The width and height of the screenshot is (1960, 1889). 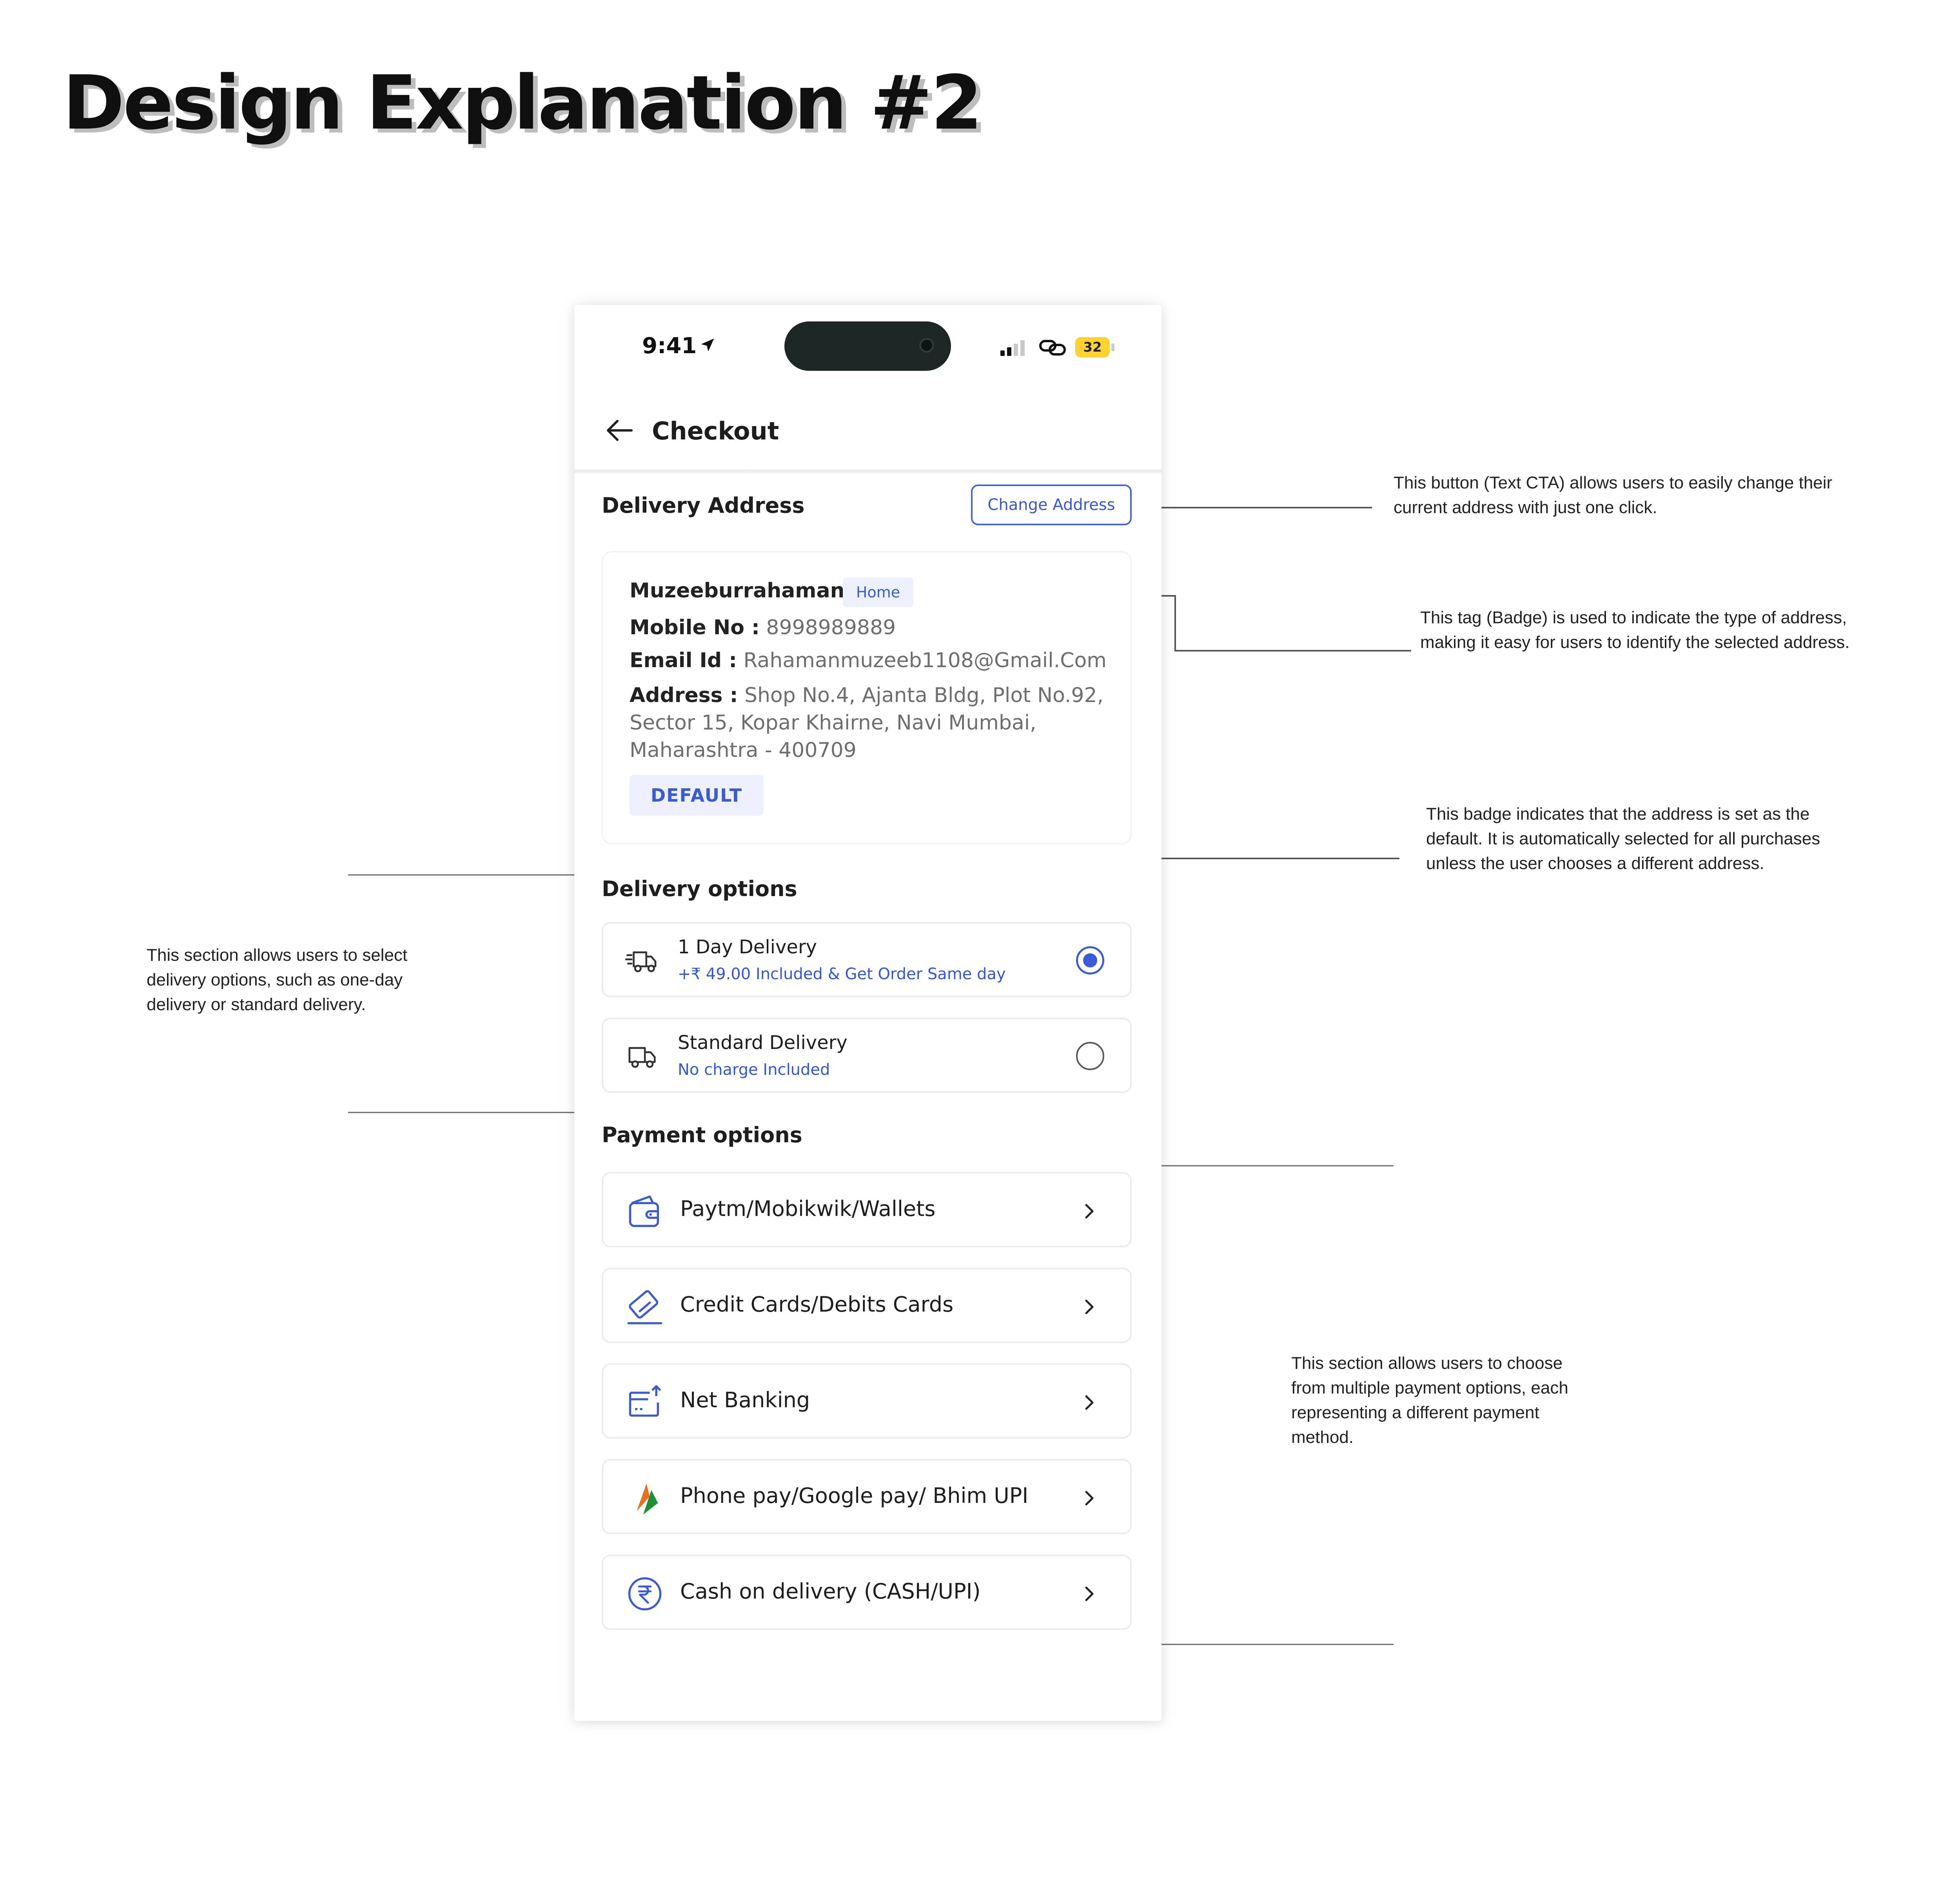 What do you see at coordinates (1052, 348) in the screenshot?
I see `link-icon` at bounding box center [1052, 348].